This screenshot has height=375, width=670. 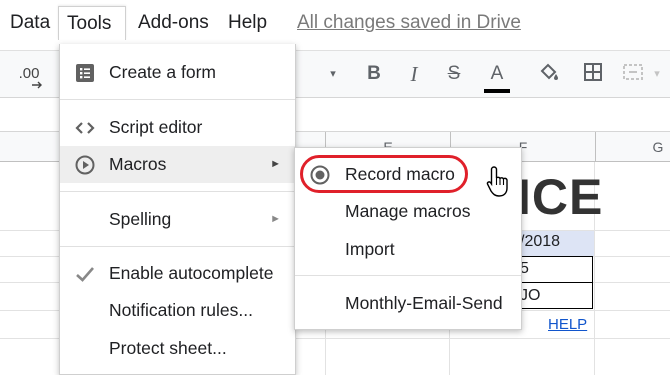 What do you see at coordinates (374, 74) in the screenshot?
I see `bold-button: B` at bounding box center [374, 74].